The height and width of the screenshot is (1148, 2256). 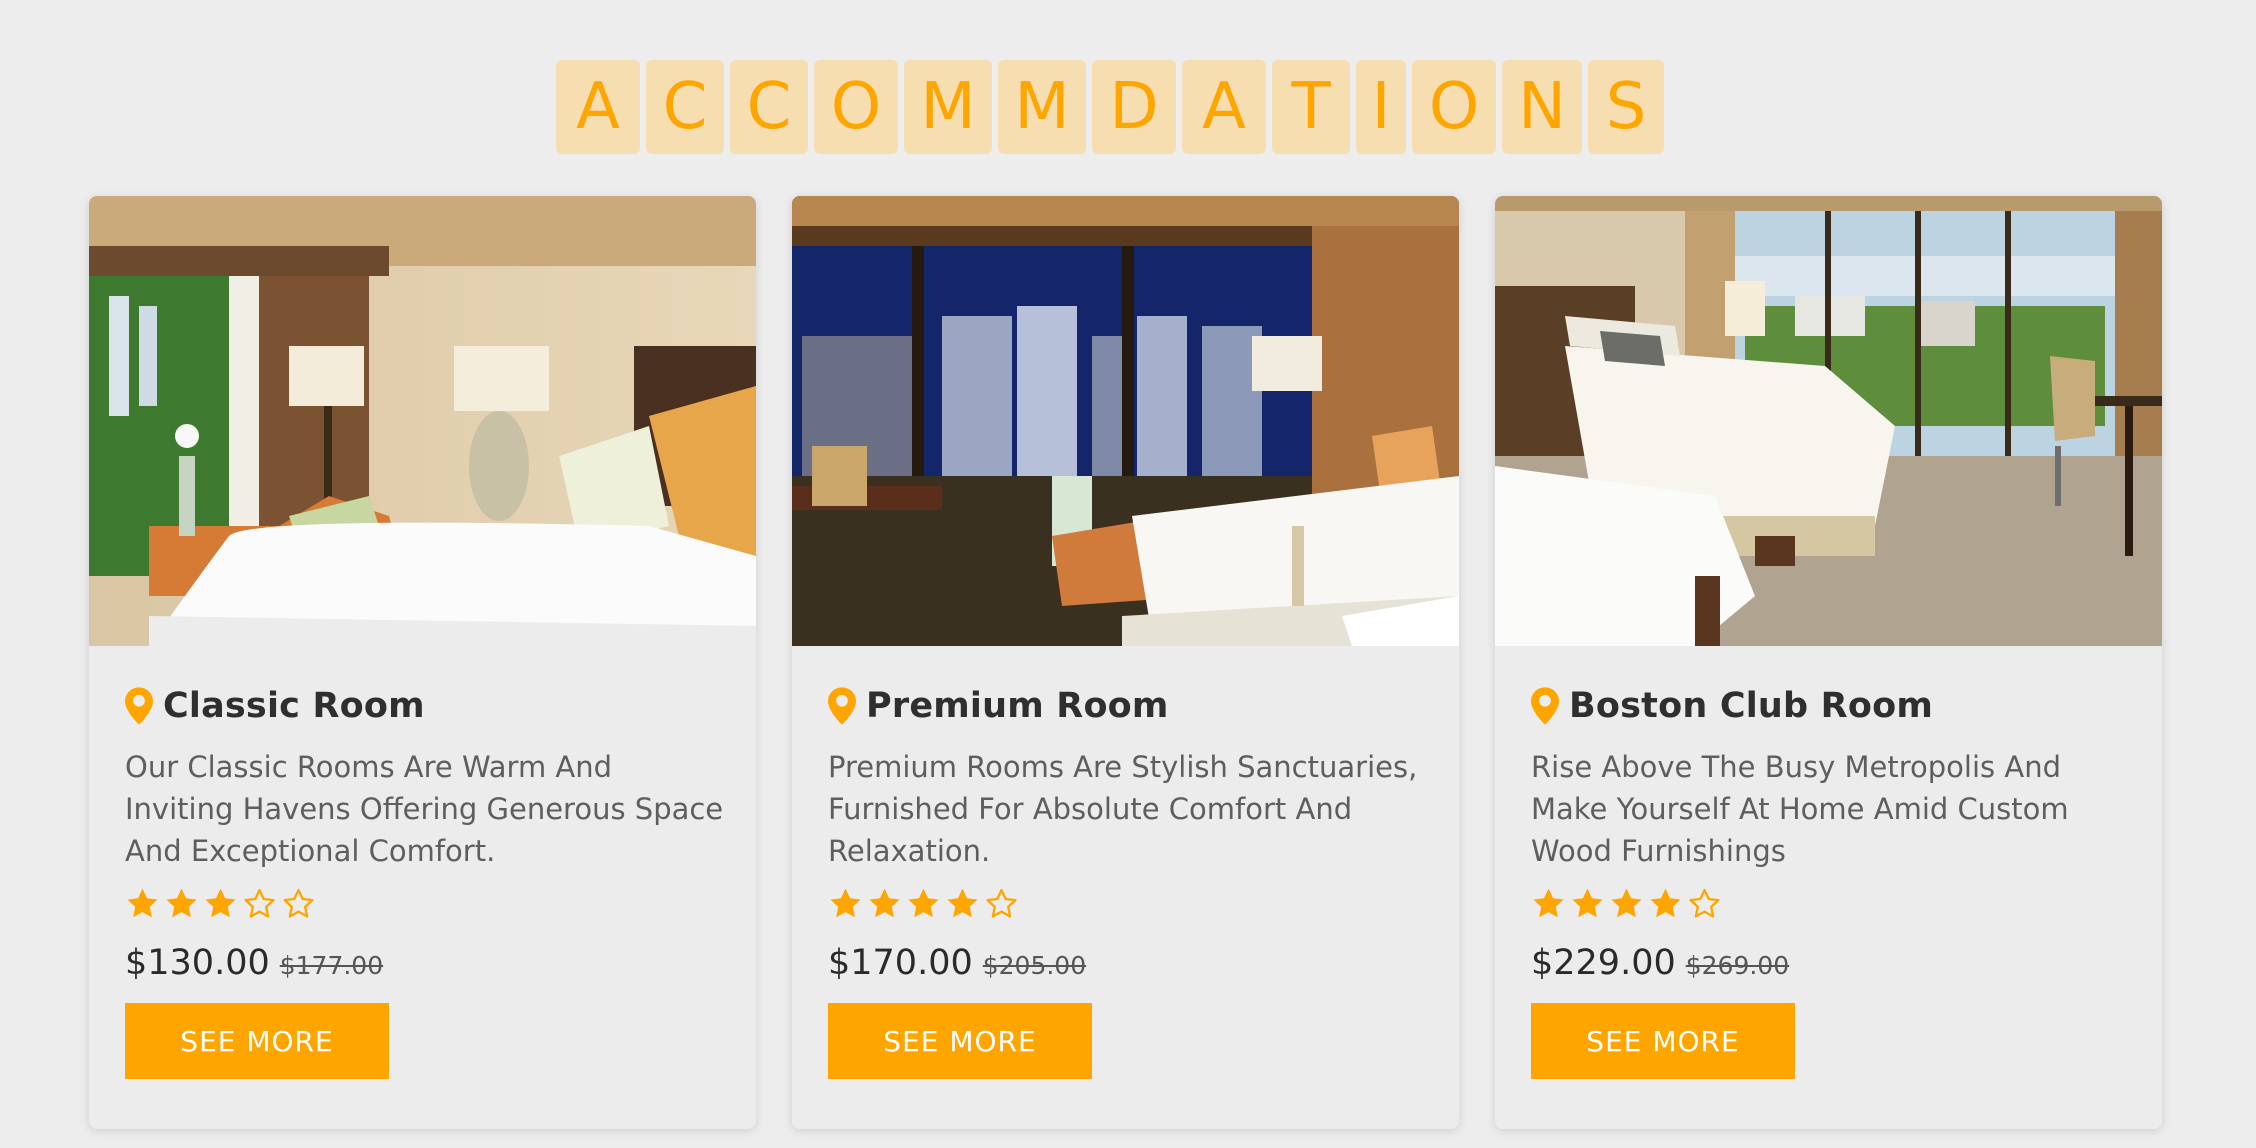 What do you see at coordinates (1134, 107) in the screenshot?
I see `heading-letter: D` at bounding box center [1134, 107].